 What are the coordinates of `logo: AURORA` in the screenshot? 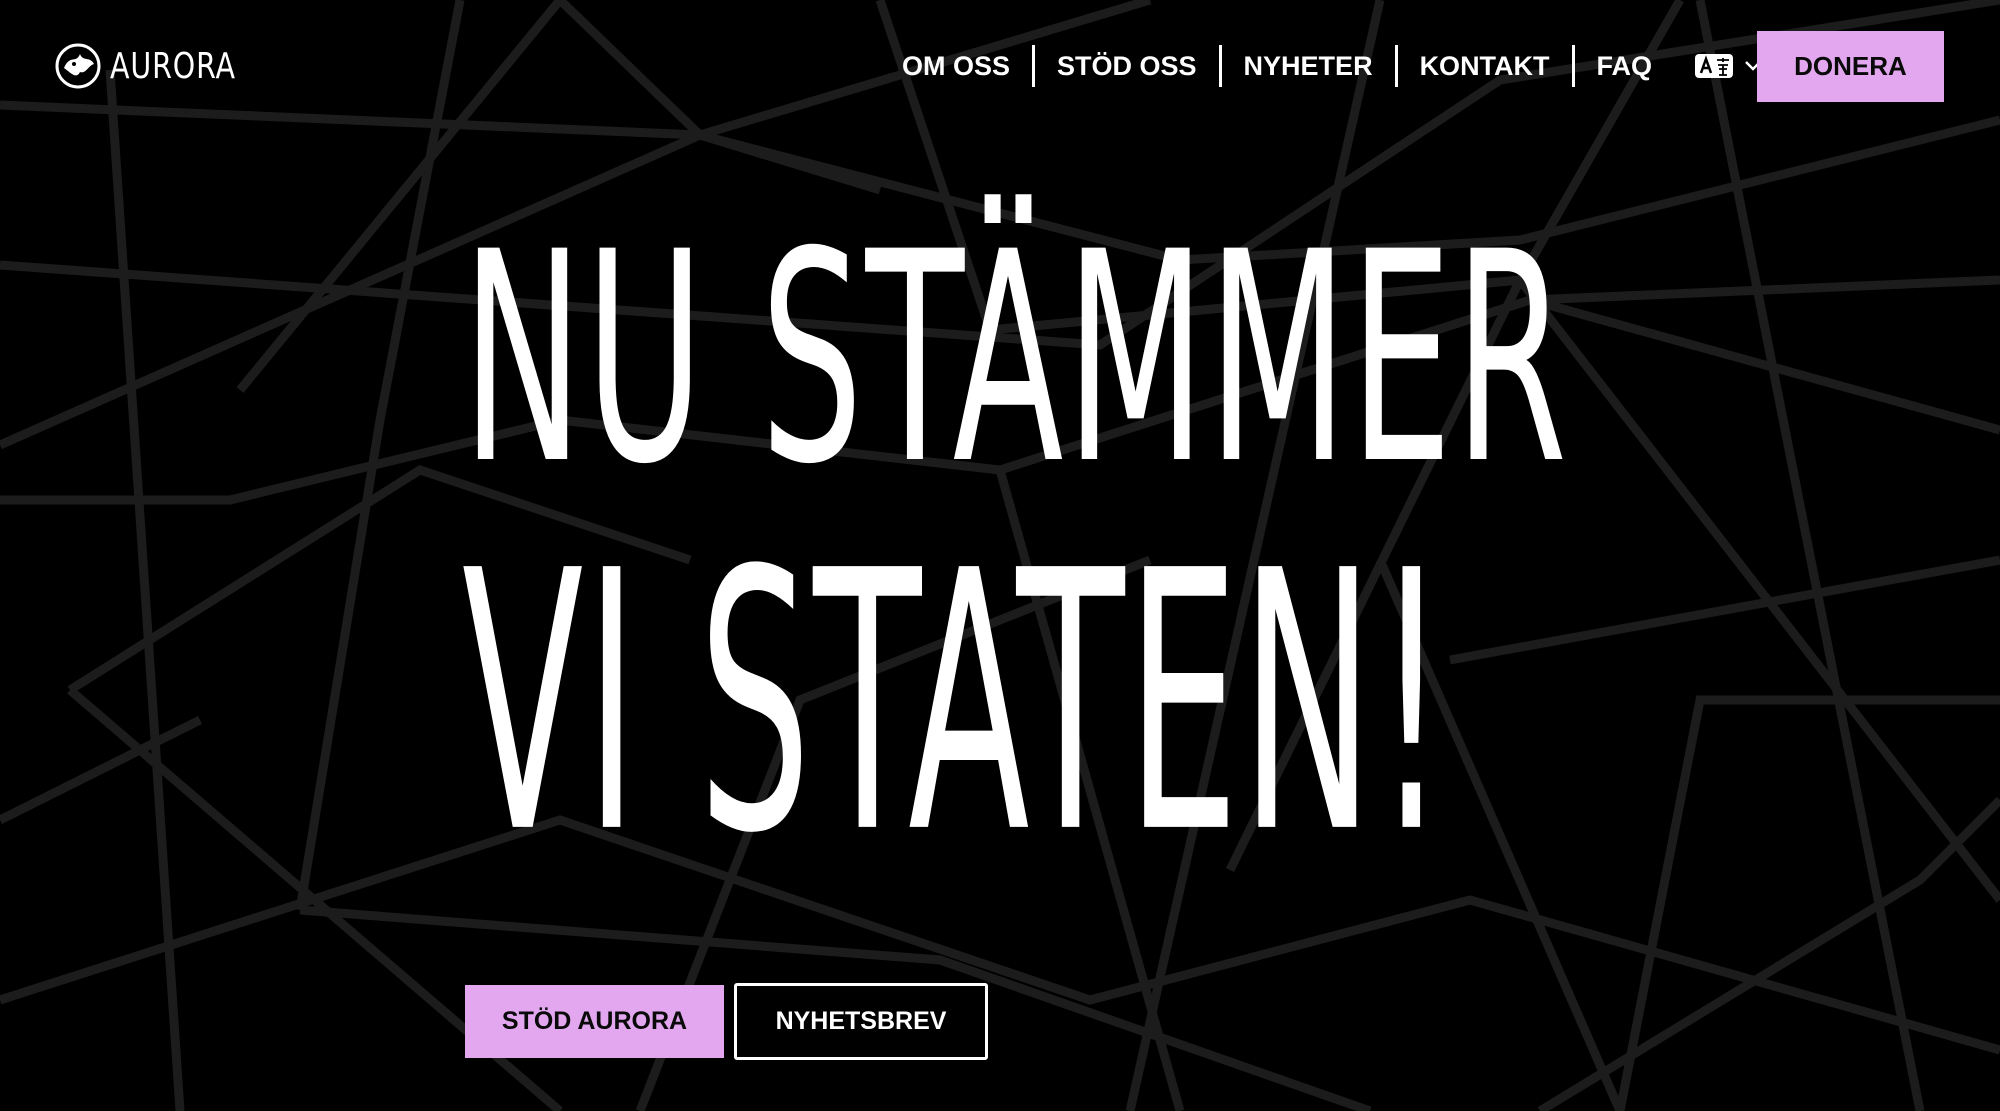 It's located at (153, 66).